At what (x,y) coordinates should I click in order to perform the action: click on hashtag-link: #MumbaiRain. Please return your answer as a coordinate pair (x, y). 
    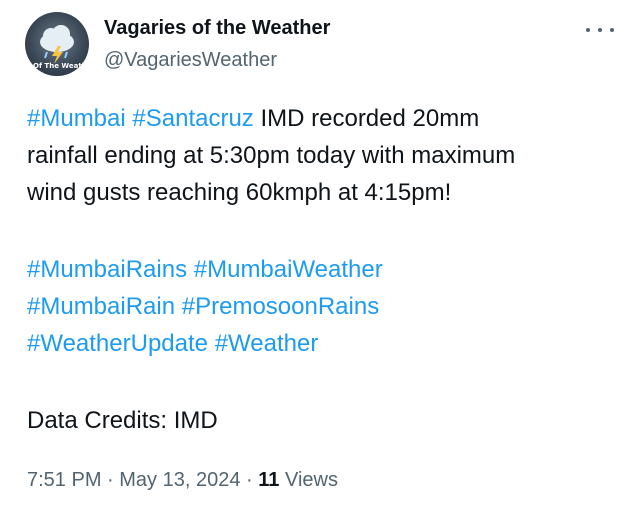
    Looking at the image, I should click on (101, 306).